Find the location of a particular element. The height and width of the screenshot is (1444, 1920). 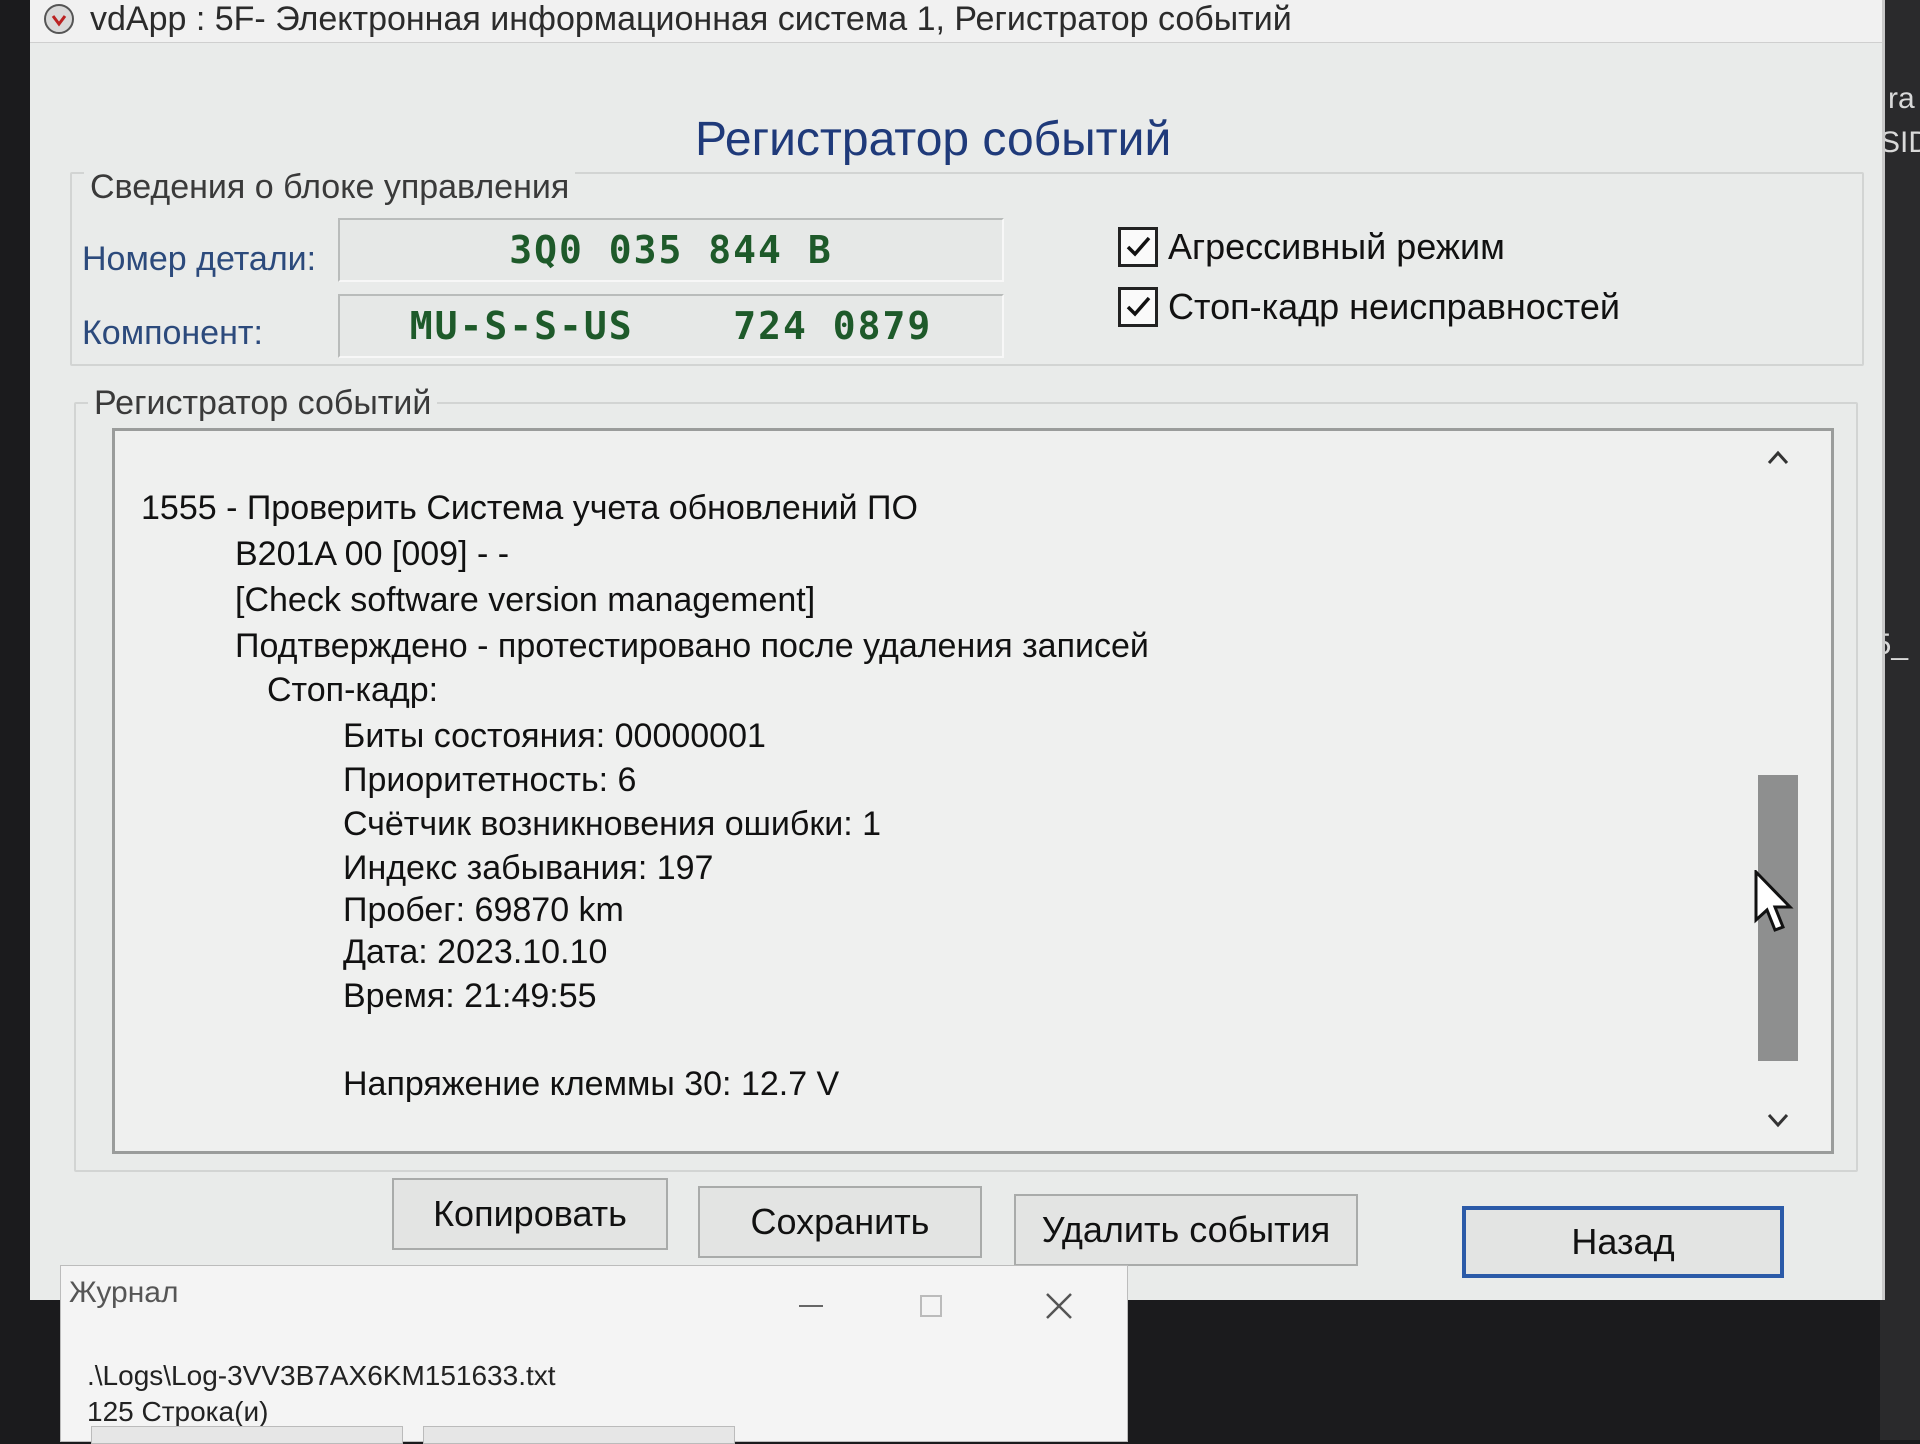

maximize-icon is located at coordinates (931, 1306).